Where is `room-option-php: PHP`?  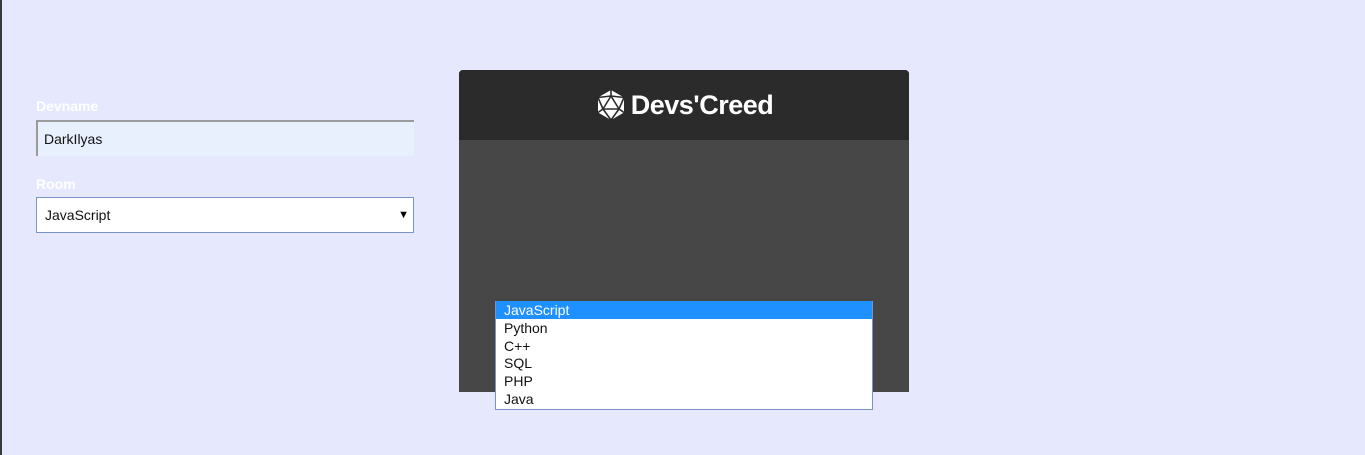 room-option-php: PHP is located at coordinates (684, 381).